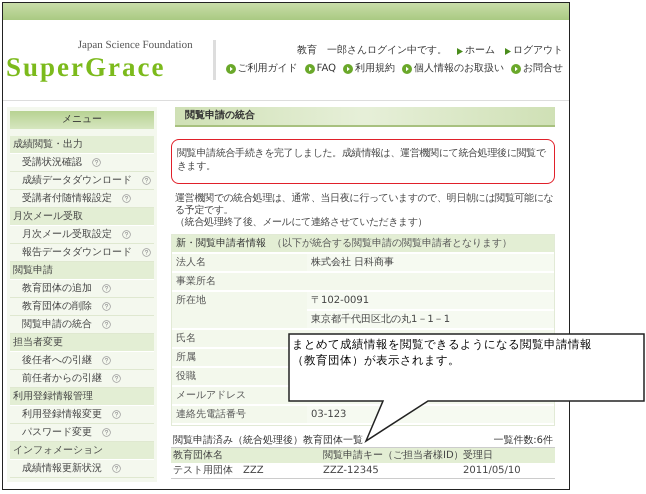  What do you see at coordinates (268, 440) in the screenshot?
I see `list-title: 閲覧申請済み（統合処理後）教育団体一覧` at bounding box center [268, 440].